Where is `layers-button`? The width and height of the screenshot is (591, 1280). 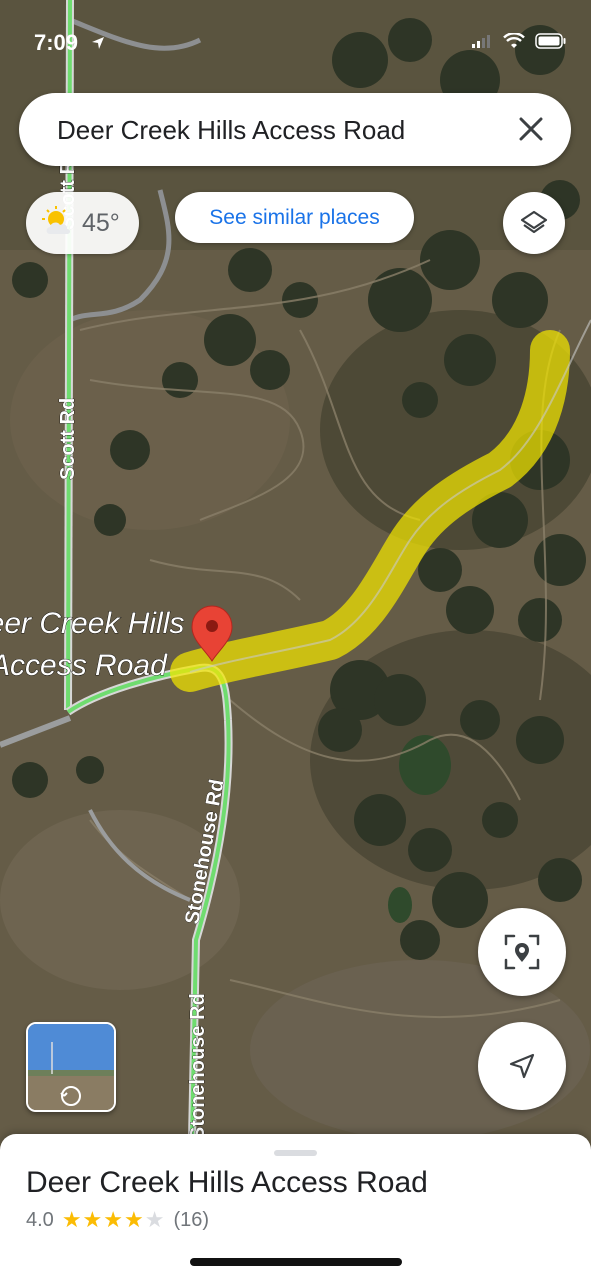 layers-button is located at coordinates (534, 223).